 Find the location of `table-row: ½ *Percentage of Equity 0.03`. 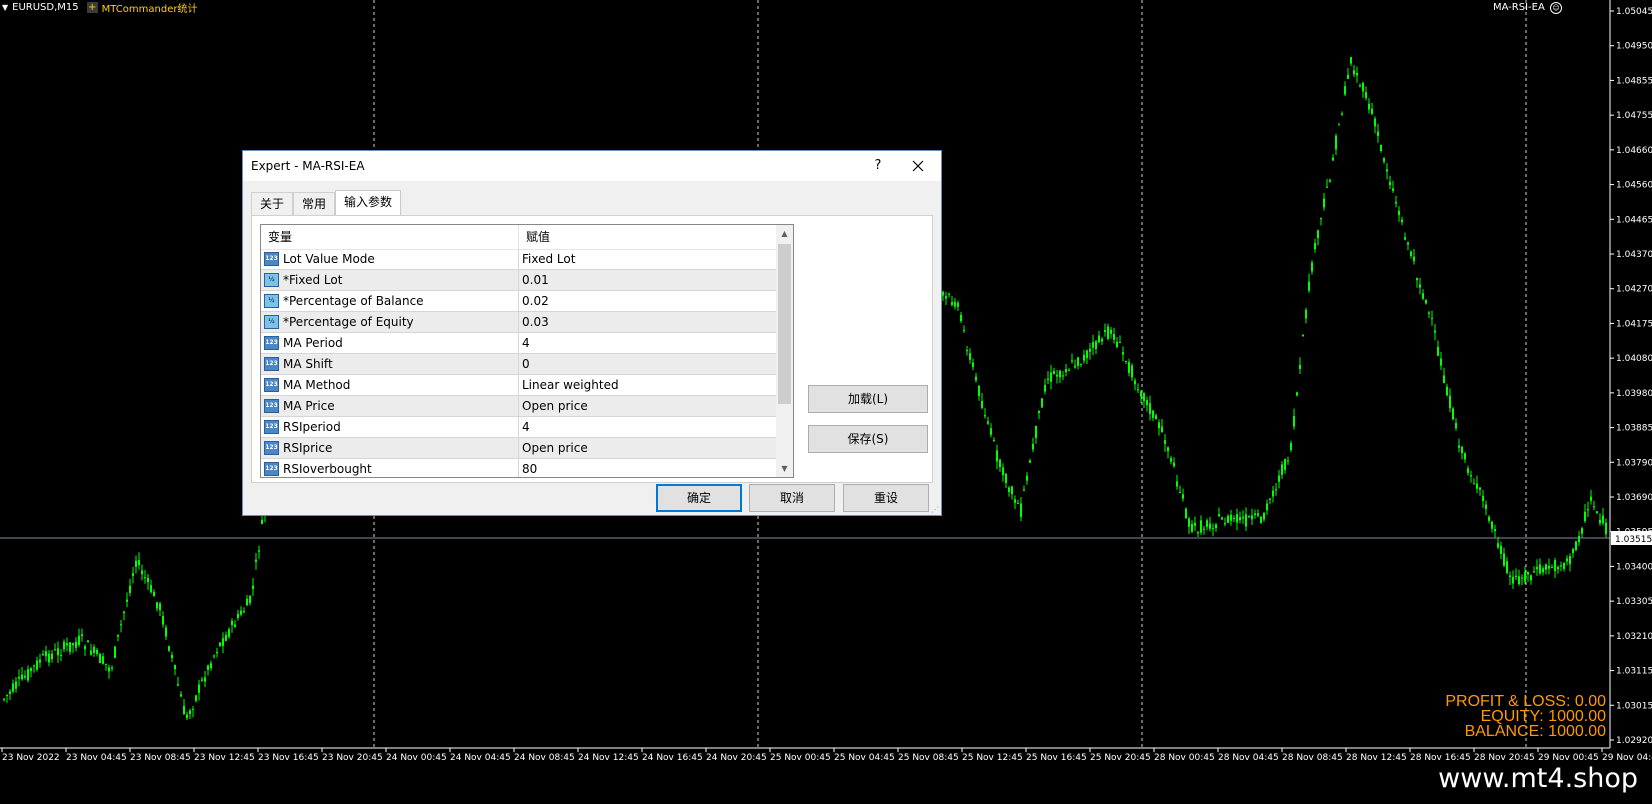

table-row: ½ *Percentage of Equity 0.03 is located at coordinates (519, 322).